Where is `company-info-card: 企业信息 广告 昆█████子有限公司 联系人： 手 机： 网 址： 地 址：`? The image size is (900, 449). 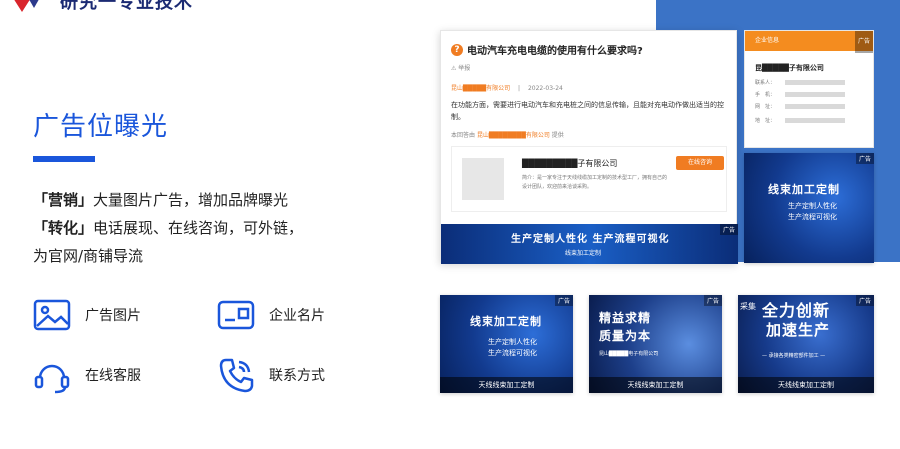
company-info-card: 企业信息 广告 昆█████子有限公司 联系人： 手 机： 网 址： 地 址： is located at coordinates (809, 89).